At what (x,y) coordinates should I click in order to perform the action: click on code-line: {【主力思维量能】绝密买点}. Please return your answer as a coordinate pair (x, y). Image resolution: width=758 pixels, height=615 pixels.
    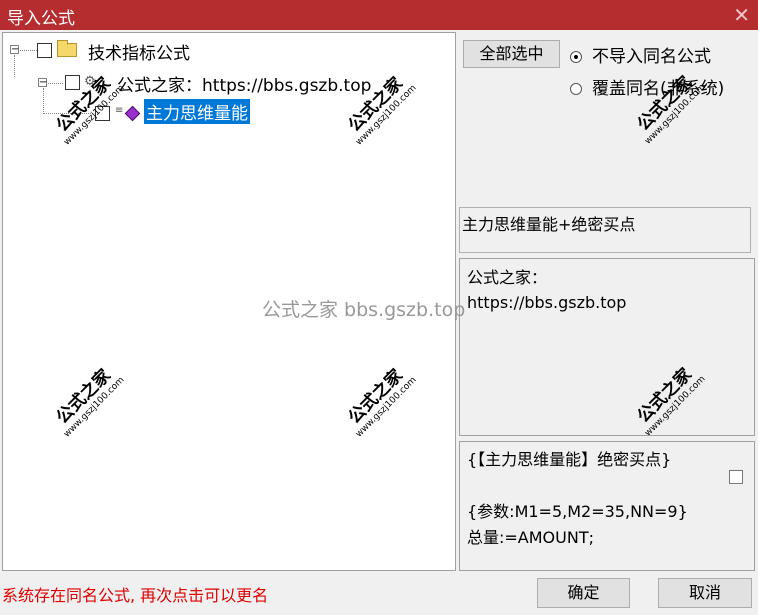
    Looking at the image, I should click on (569, 459).